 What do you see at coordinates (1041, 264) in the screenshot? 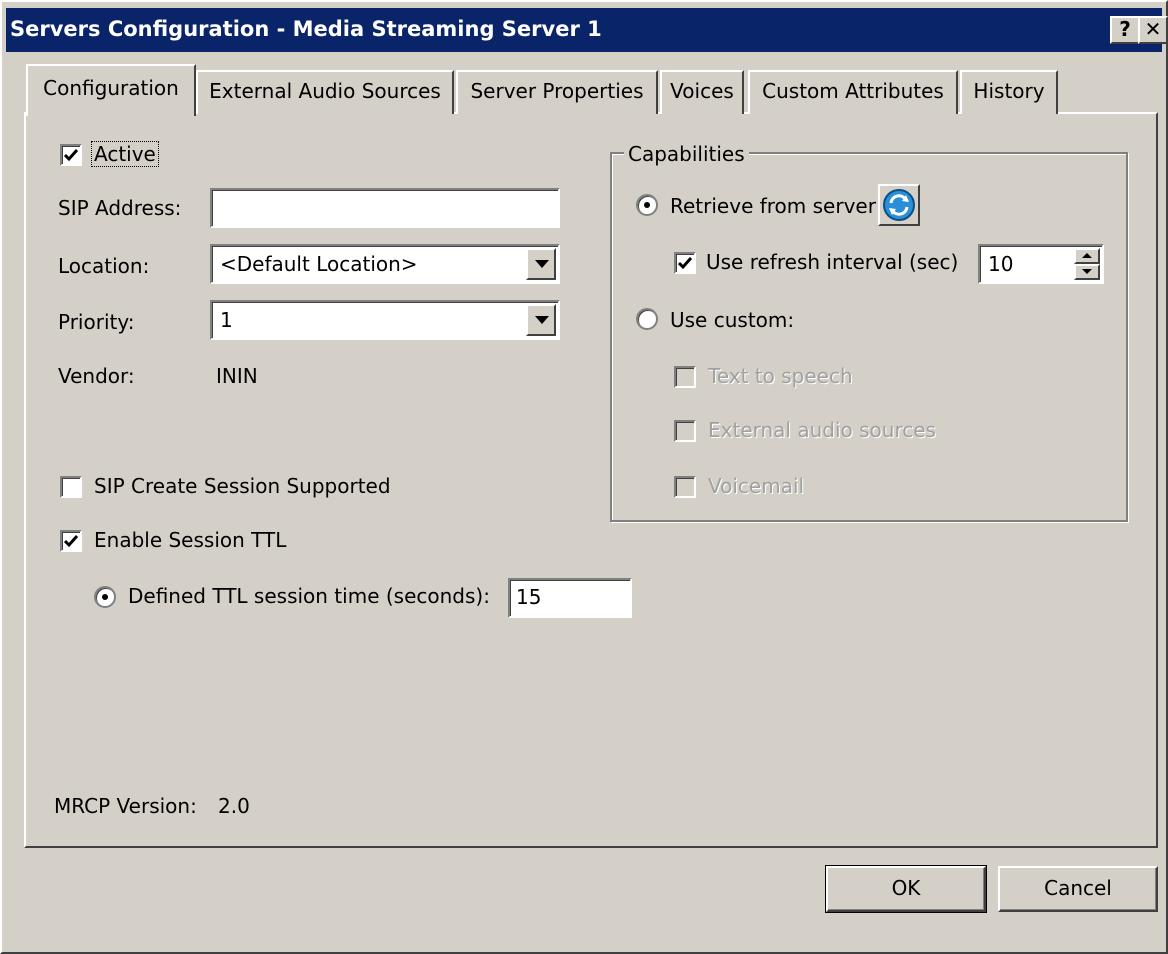
I see `refresh-interval-spinner: 10` at bounding box center [1041, 264].